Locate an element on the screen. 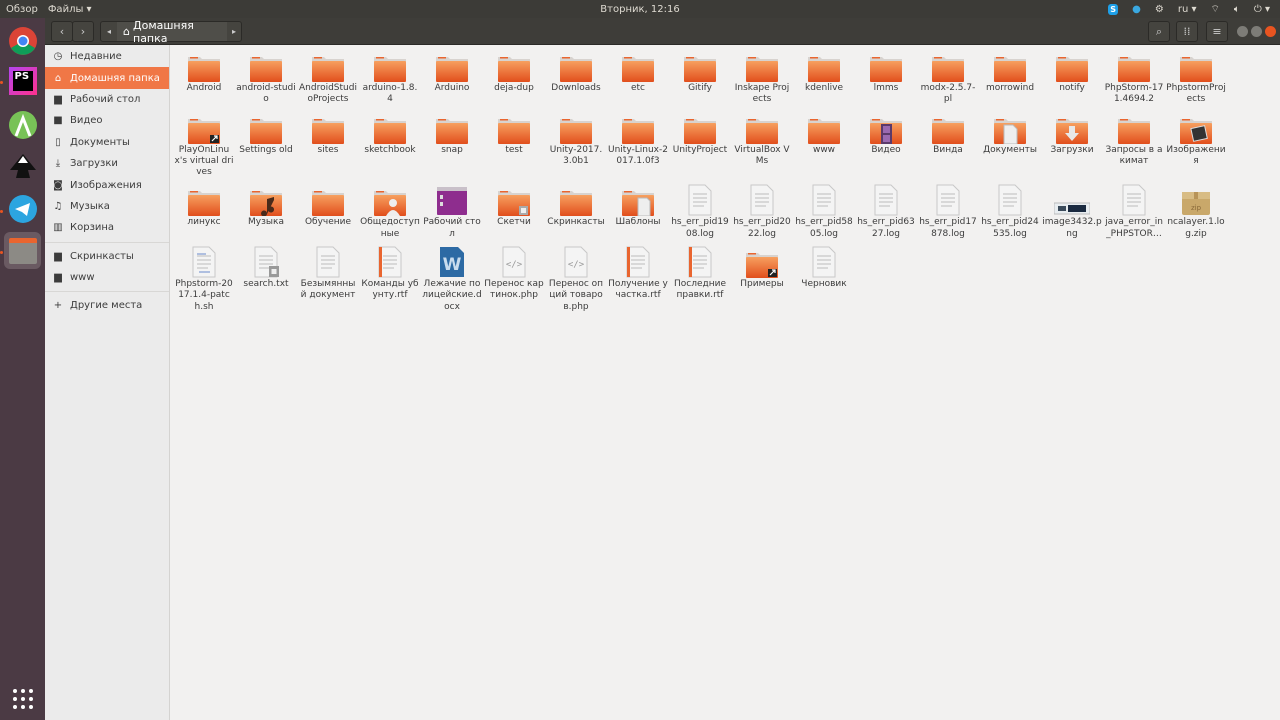 This screenshot has width=1280, height=720. folder-item: Скетчи is located at coordinates (514, 206).